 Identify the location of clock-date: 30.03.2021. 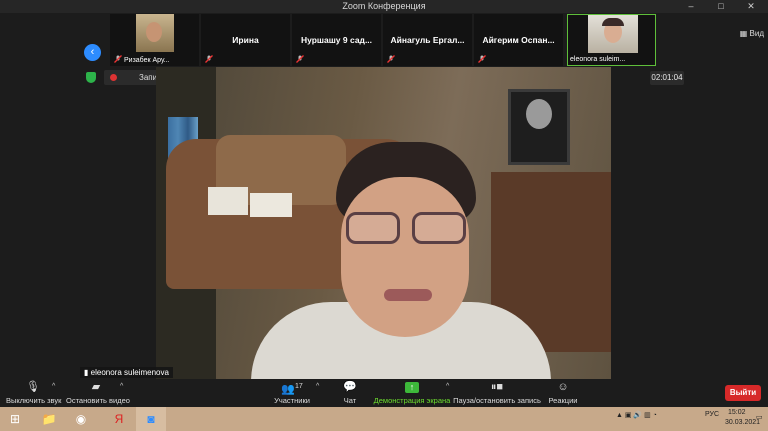
(742, 422).